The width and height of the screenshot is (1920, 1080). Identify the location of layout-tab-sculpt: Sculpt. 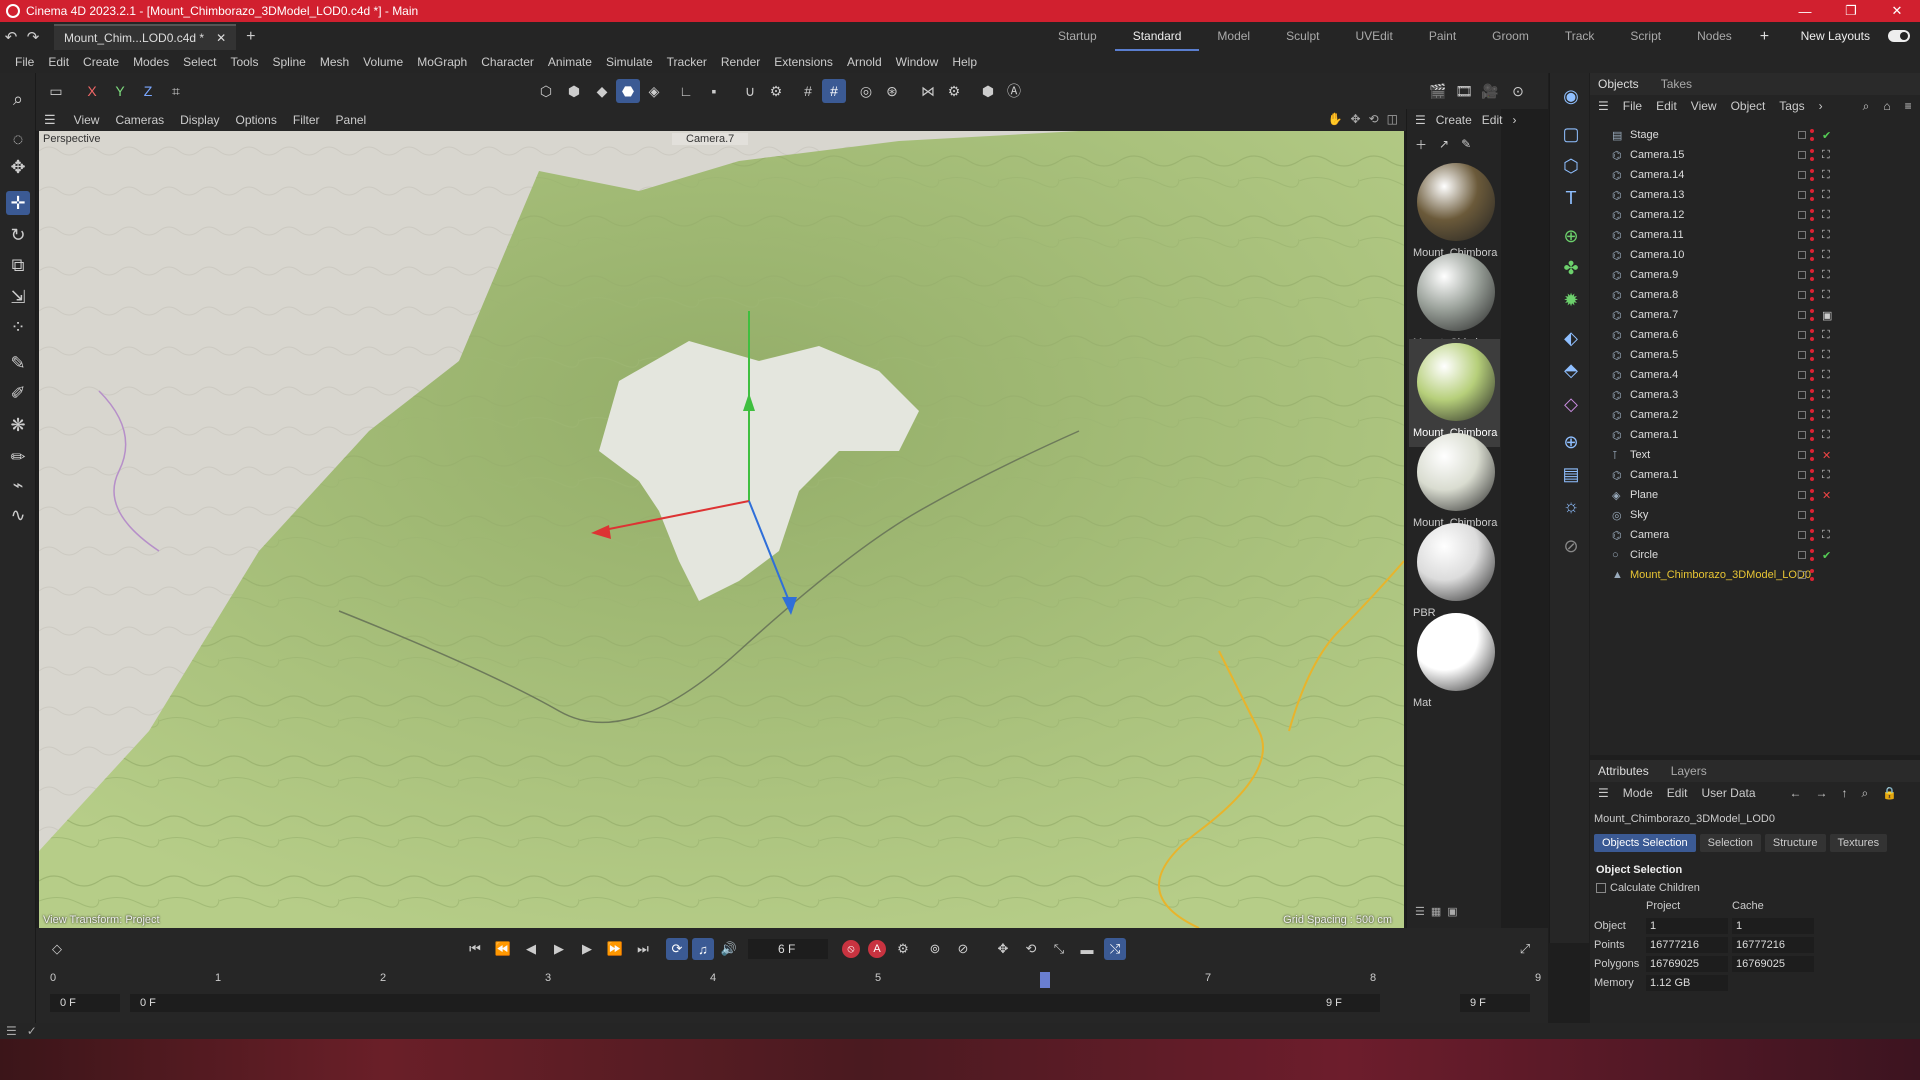
(1302, 36).